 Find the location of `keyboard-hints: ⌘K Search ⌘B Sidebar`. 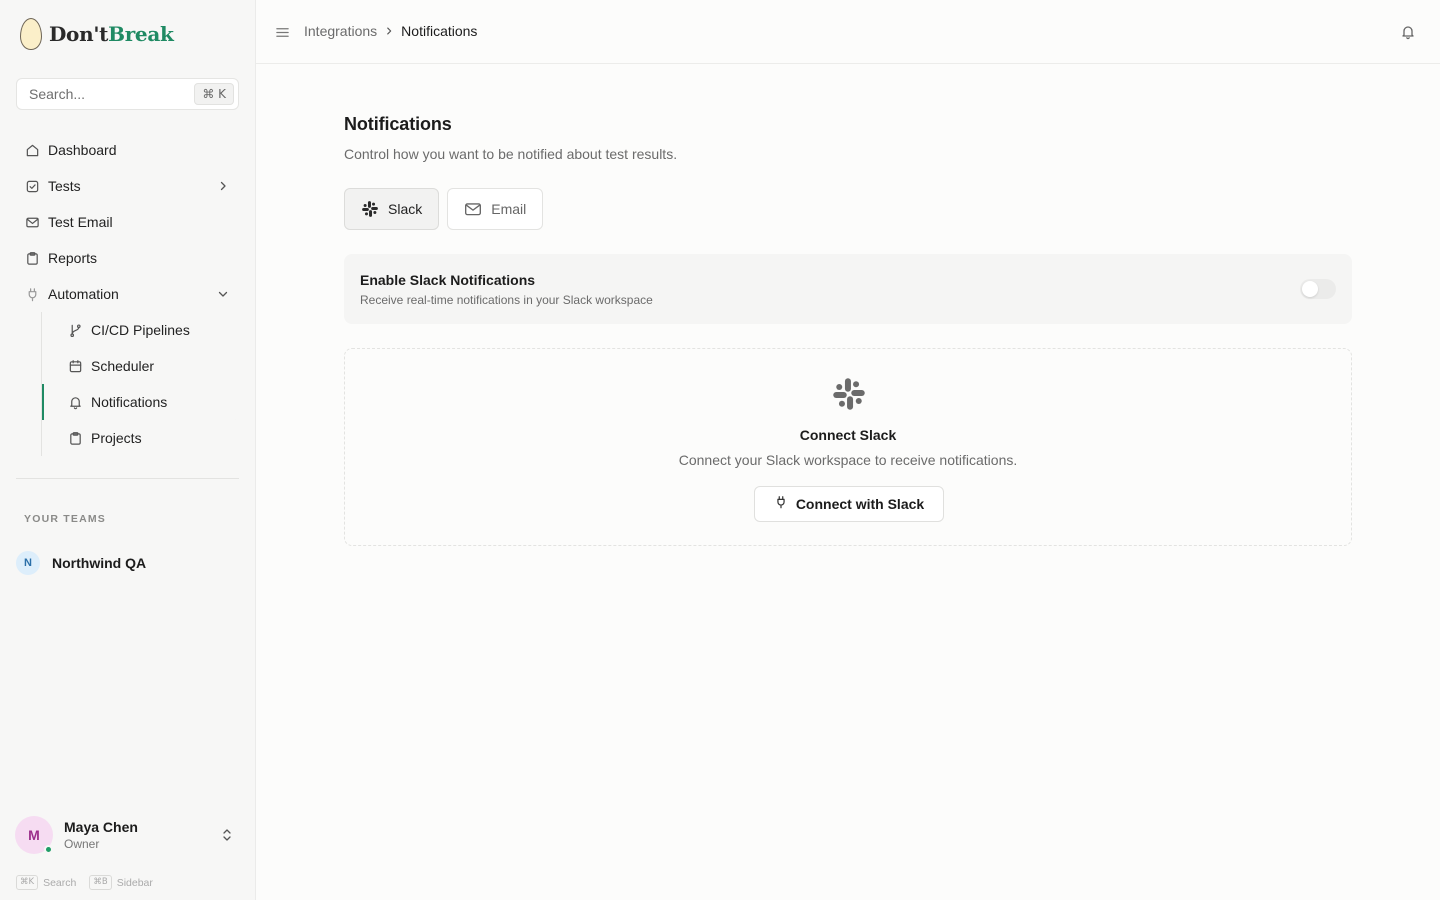

keyboard-hints: ⌘K Search ⌘B Sidebar is located at coordinates (91, 882).